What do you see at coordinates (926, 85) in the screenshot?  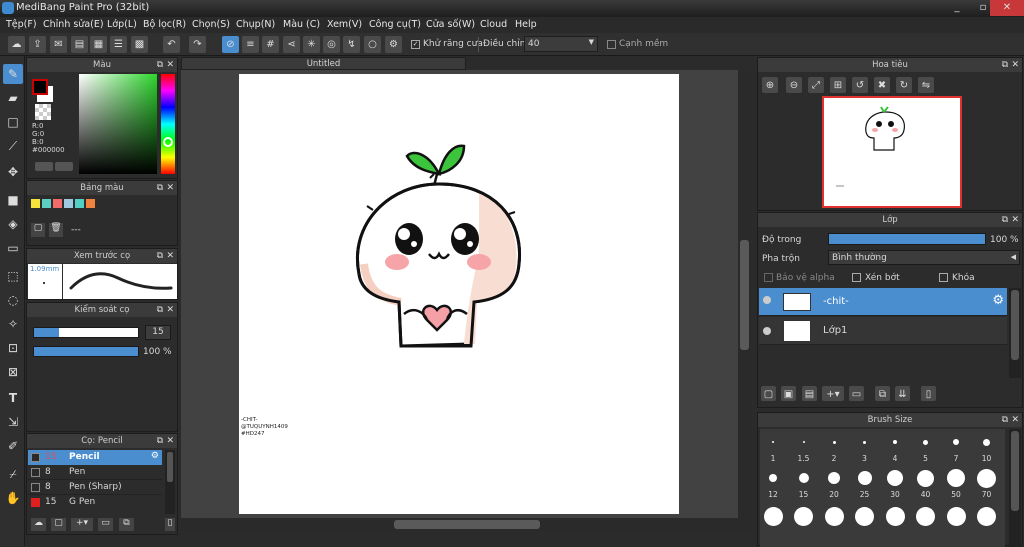 I see `flip-icon: ⇋` at bounding box center [926, 85].